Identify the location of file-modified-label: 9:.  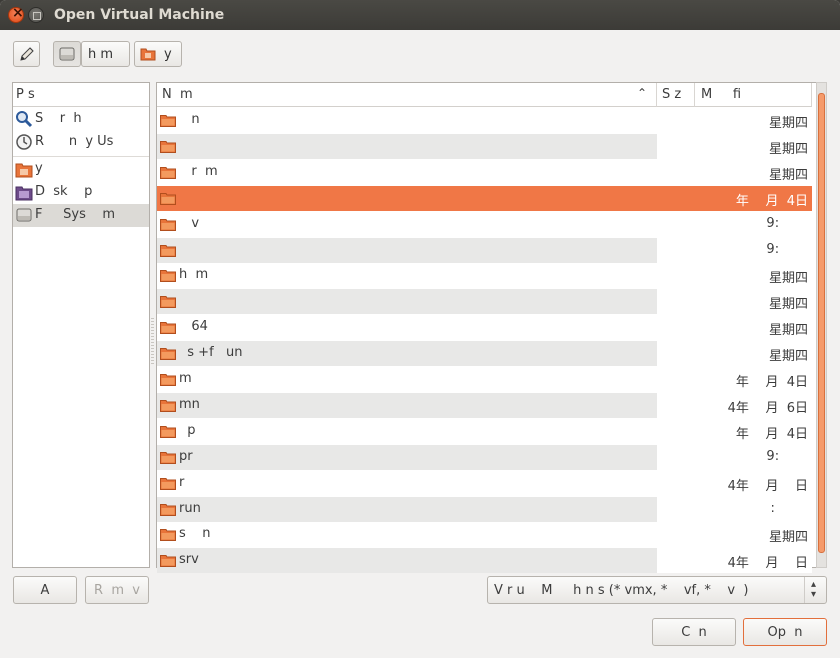
(787, 249).